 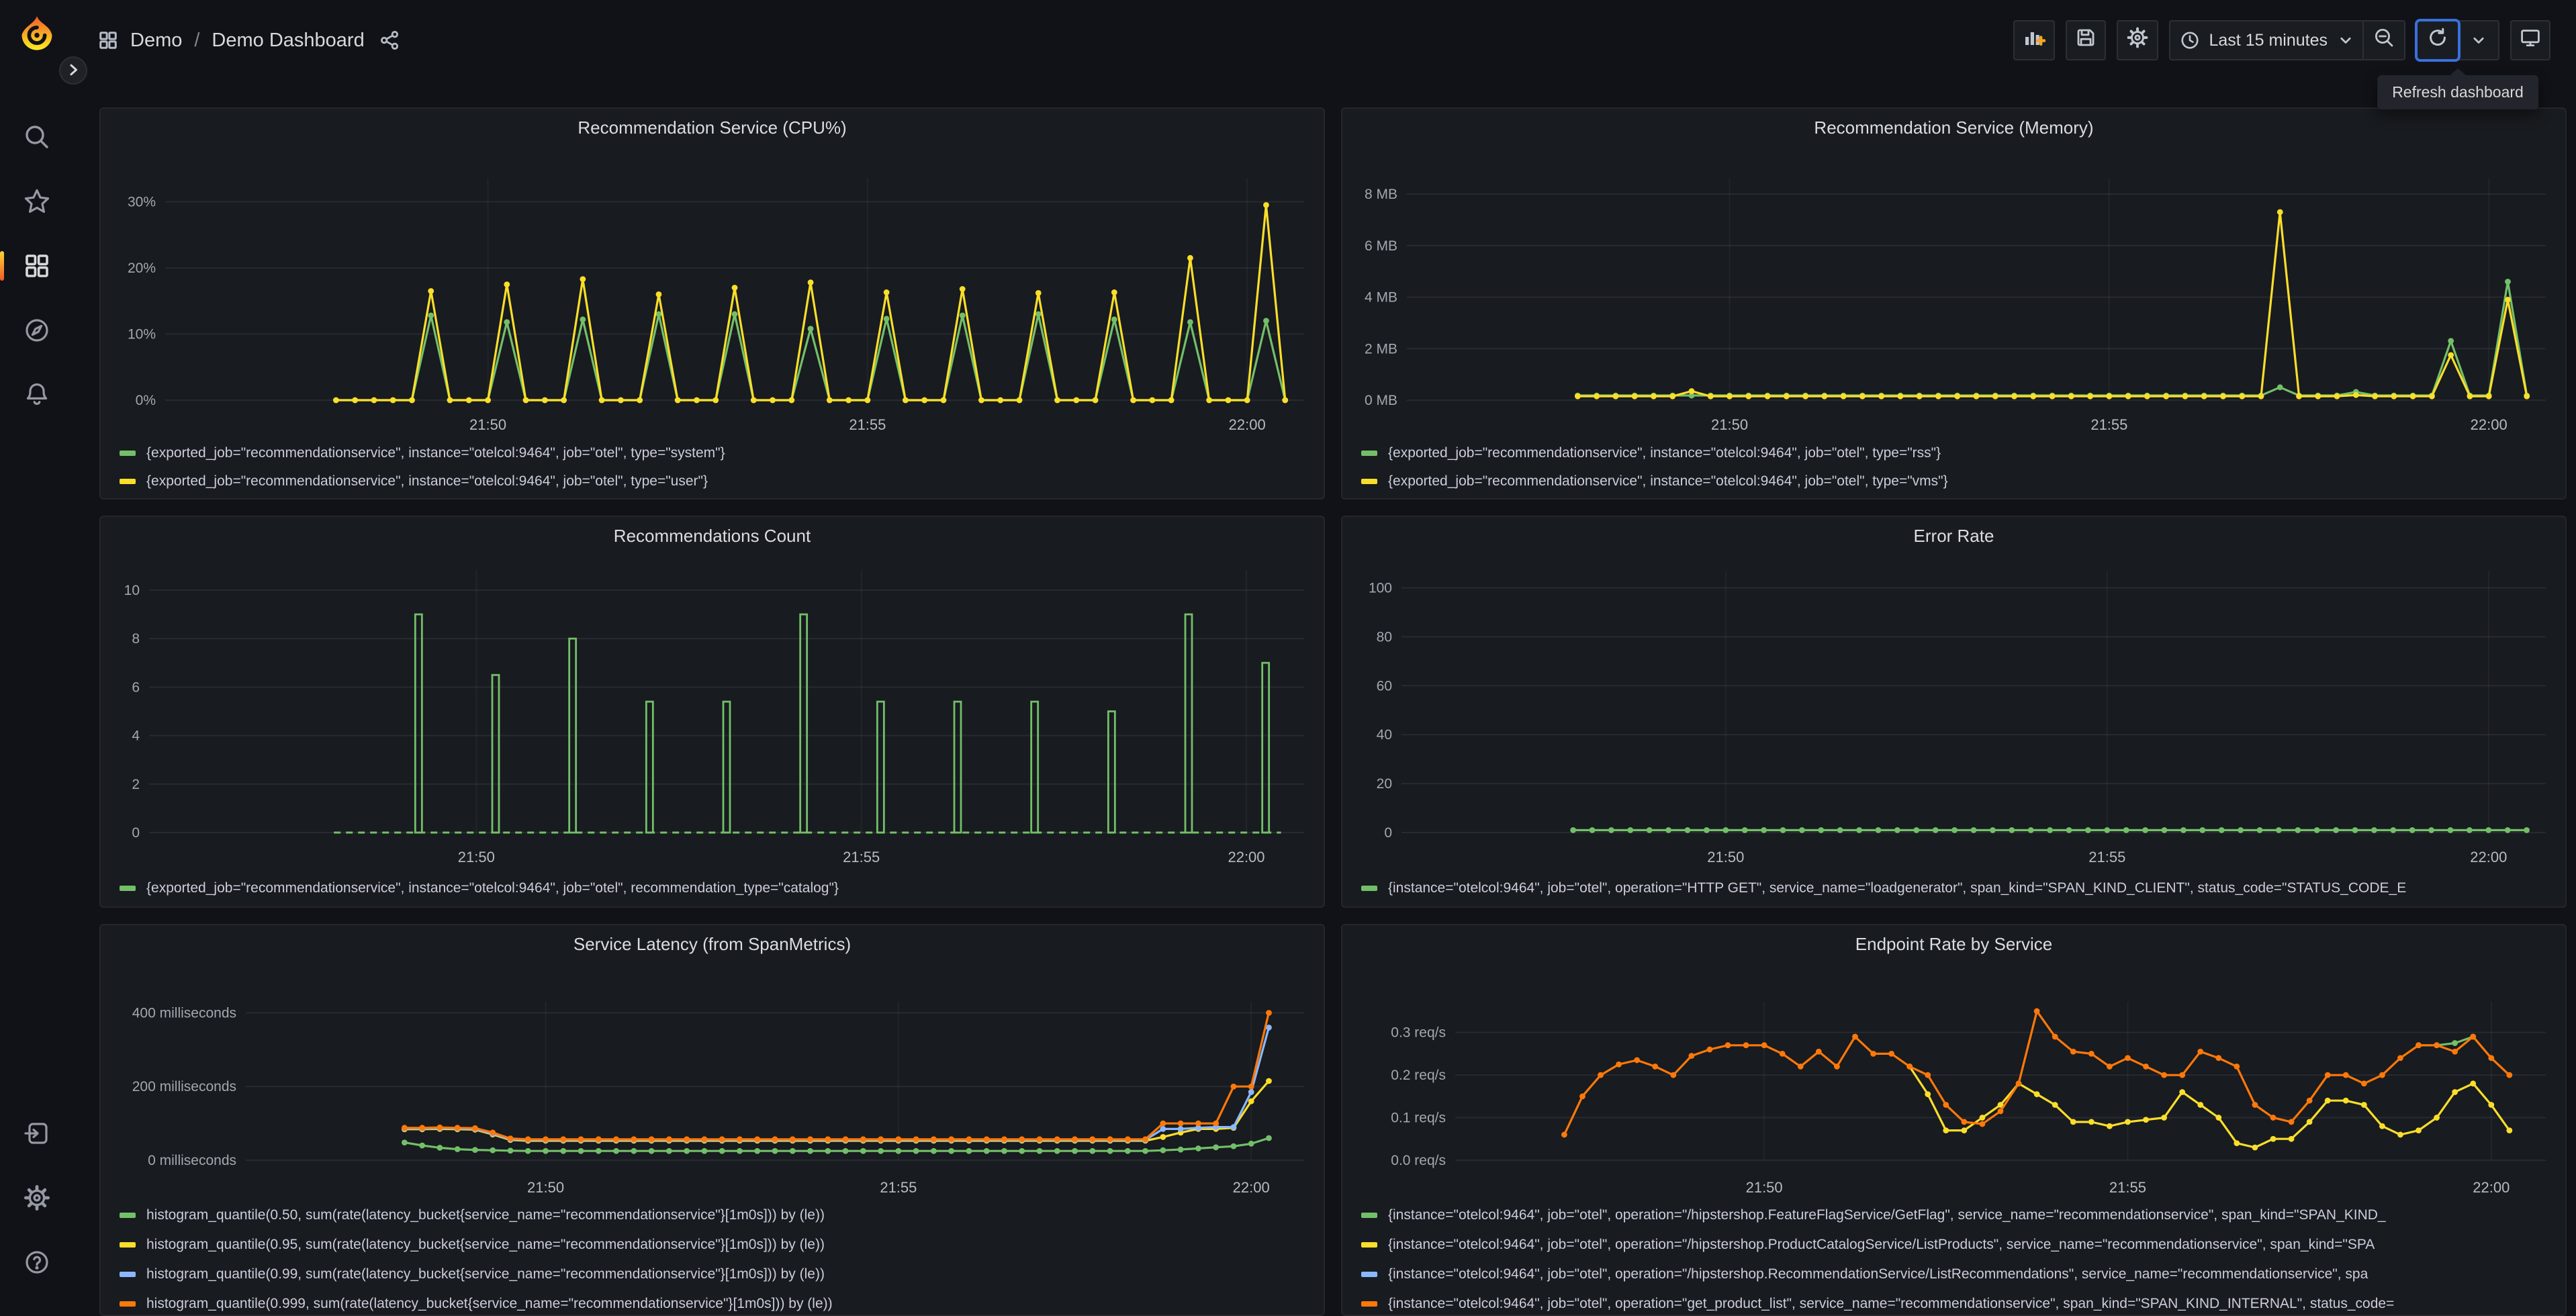 What do you see at coordinates (136, 784) in the screenshot?
I see `y-axis-label: 2` at bounding box center [136, 784].